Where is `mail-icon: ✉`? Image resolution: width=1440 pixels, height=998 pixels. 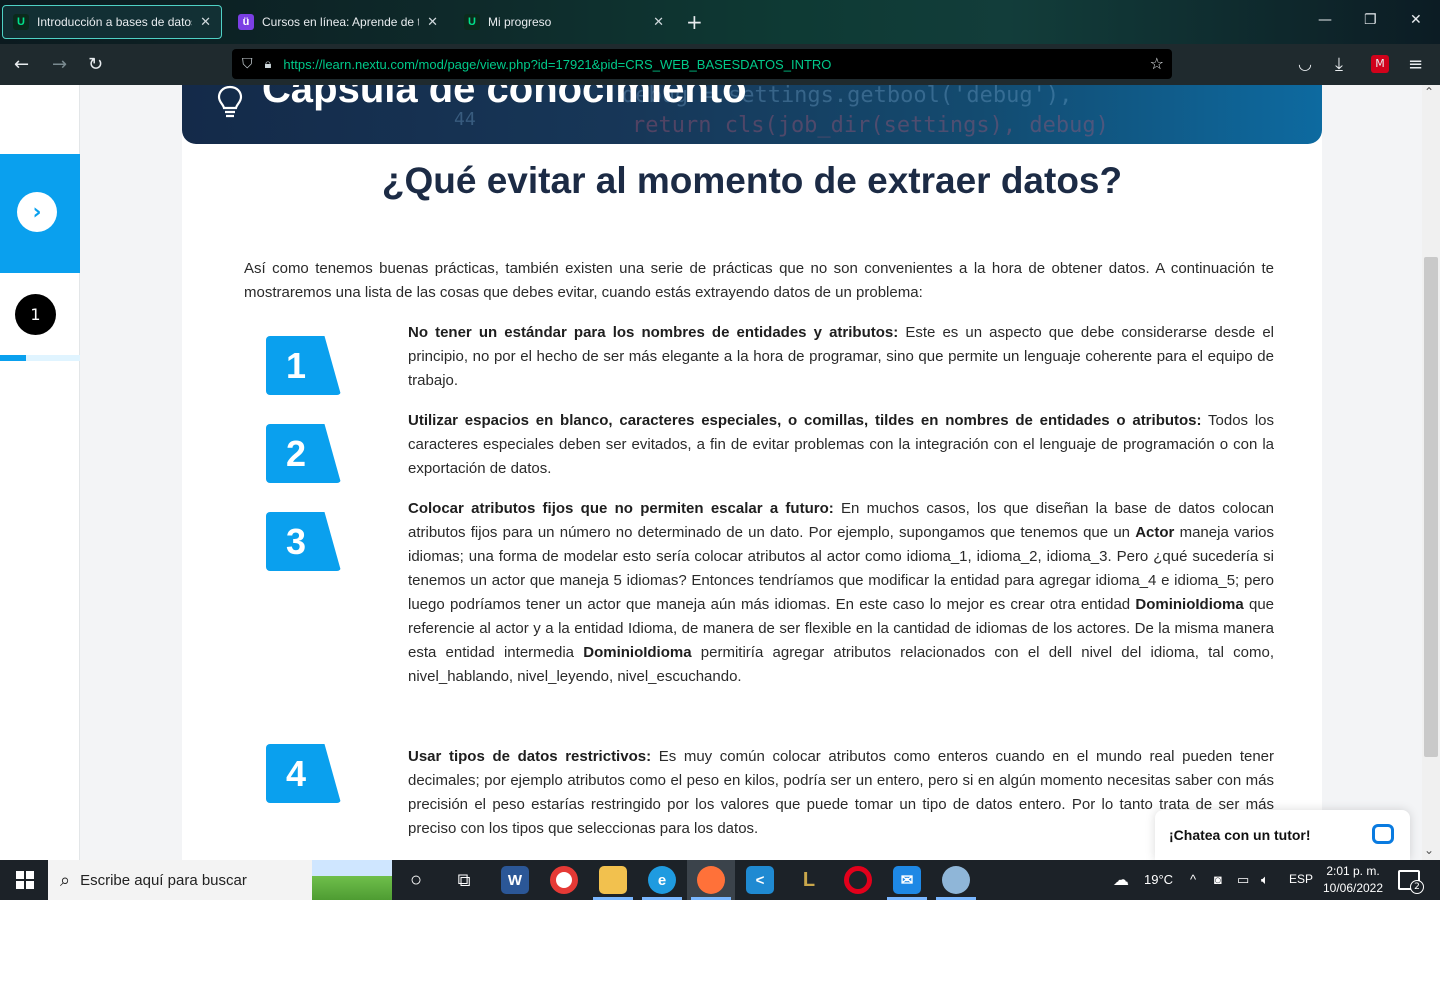 mail-icon: ✉ is located at coordinates (907, 880).